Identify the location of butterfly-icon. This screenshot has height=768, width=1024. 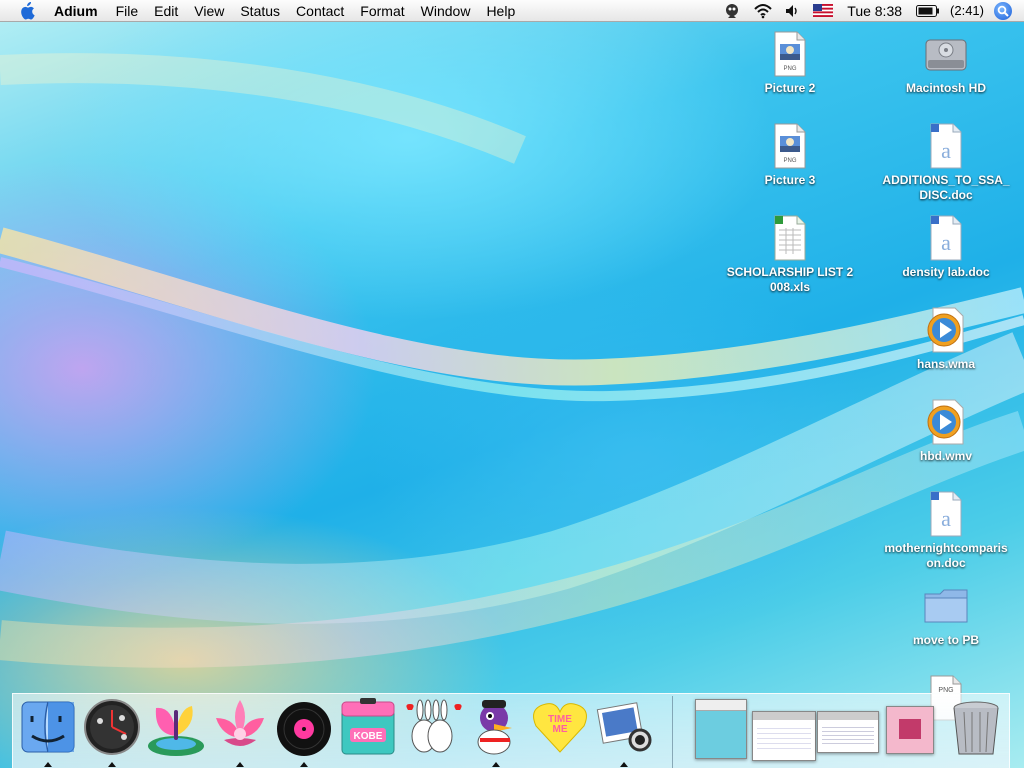
(176, 731).